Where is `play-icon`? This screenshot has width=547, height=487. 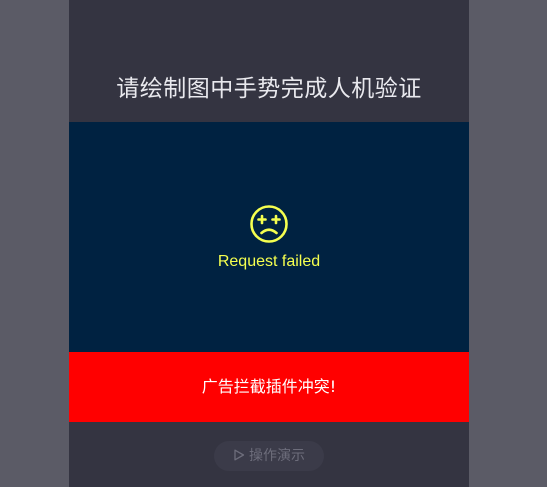
play-icon is located at coordinates (239, 455).